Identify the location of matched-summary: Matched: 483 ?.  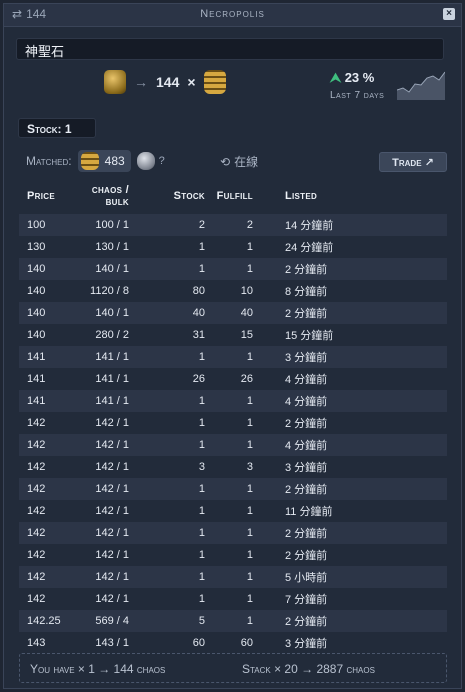
(95, 161).